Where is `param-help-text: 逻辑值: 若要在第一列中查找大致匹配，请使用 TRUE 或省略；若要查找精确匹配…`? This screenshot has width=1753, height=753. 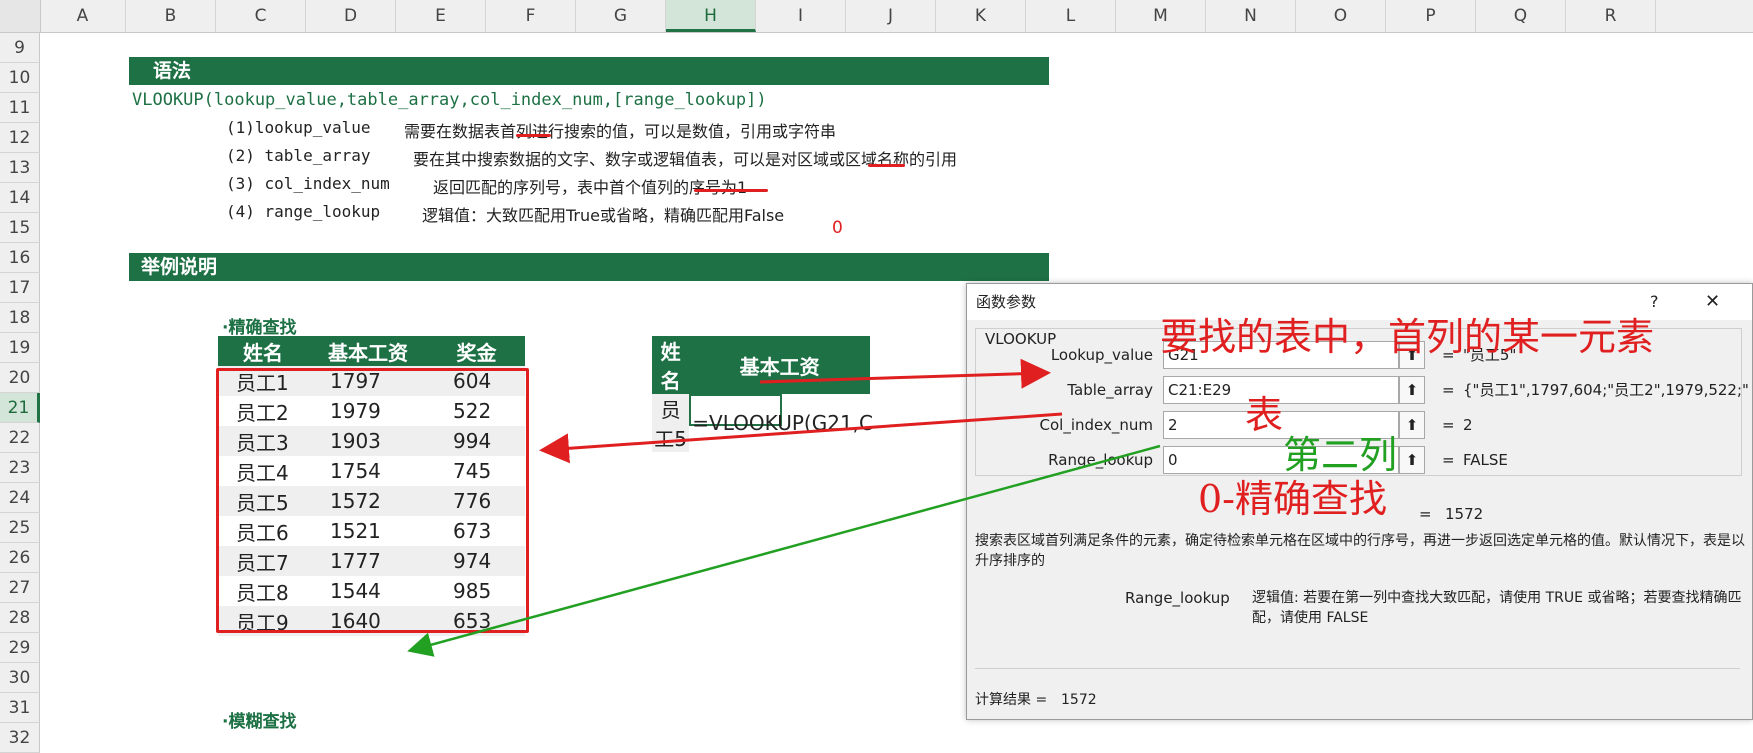 param-help-text: 逻辑值: 若要在第一列中查找大致匹配，请使用 TRUE 或省略；若要查找精确匹配… is located at coordinates (1497, 608).